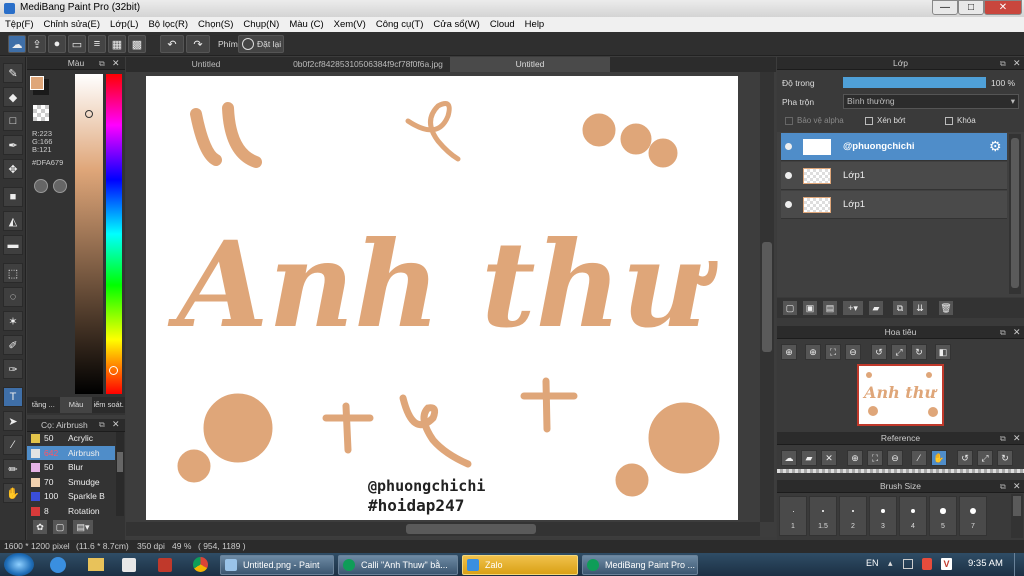  What do you see at coordinates (872, 563) in the screenshot?
I see `language-indicator: EN` at bounding box center [872, 563].